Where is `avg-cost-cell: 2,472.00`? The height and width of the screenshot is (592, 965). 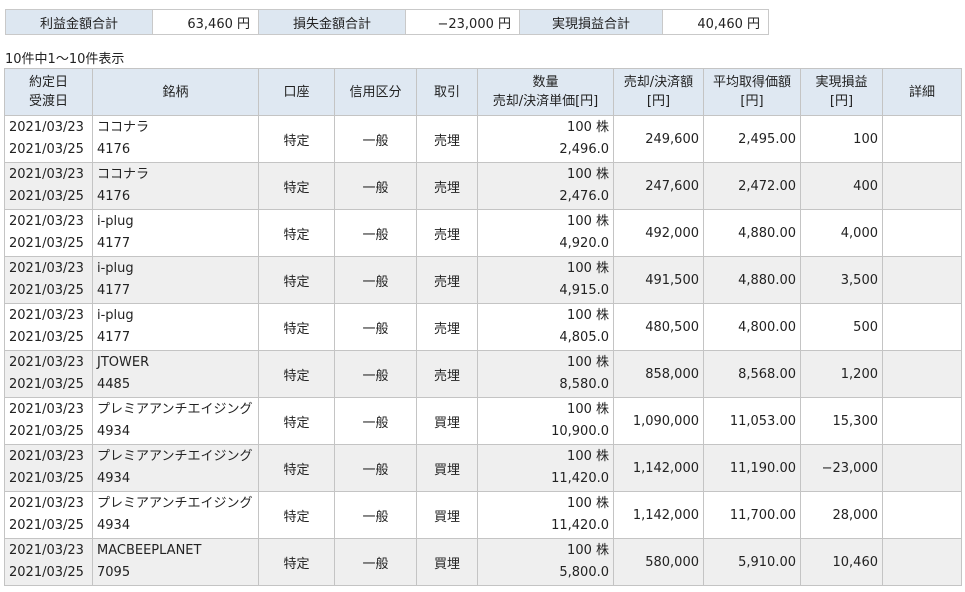 avg-cost-cell: 2,472.00 is located at coordinates (752, 186).